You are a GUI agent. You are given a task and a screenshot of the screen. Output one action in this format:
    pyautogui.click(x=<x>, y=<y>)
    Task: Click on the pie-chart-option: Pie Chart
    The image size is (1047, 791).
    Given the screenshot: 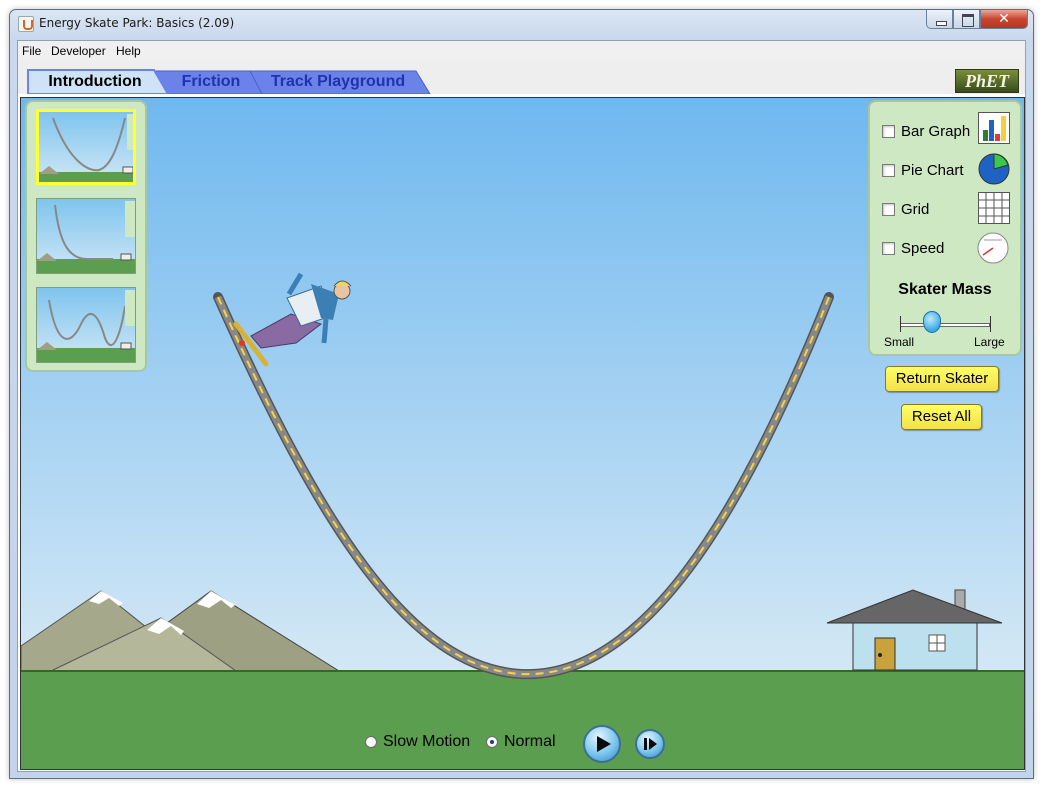 What is the action you would take?
    pyautogui.click(x=923, y=170)
    